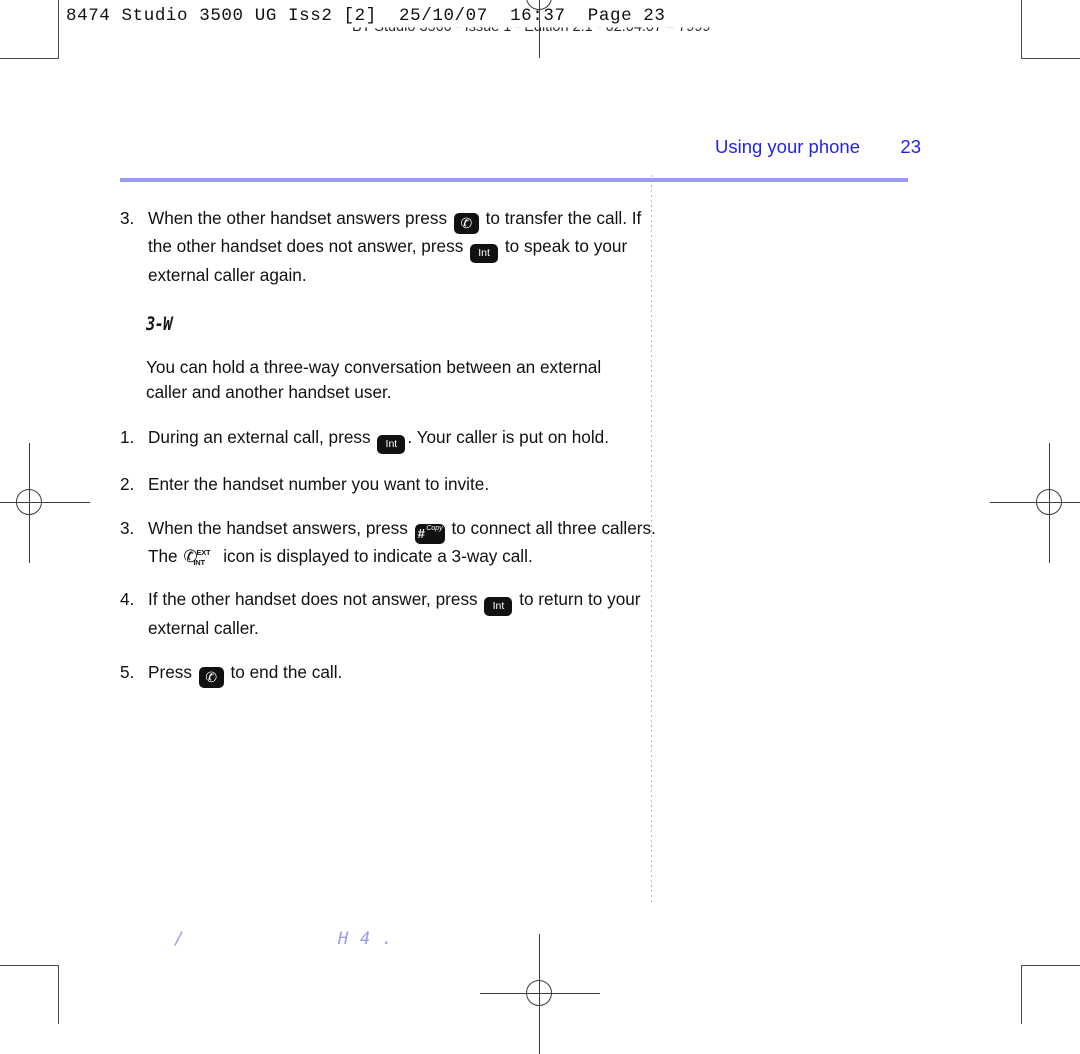 The height and width of the screenshot is (1054, 1080). I want to click on section-heading-3-way: 3-W, so click(159, 324).